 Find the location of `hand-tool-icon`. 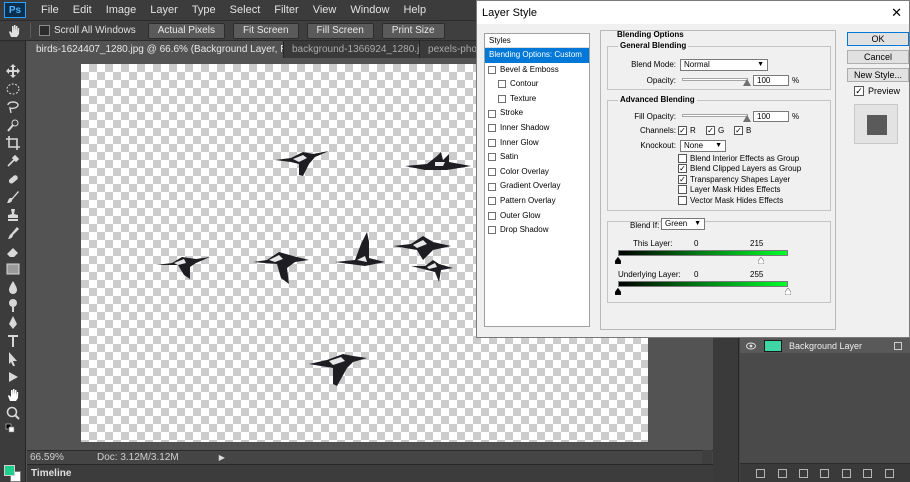

hand-tool-icon is located at coordinates (13, 395).